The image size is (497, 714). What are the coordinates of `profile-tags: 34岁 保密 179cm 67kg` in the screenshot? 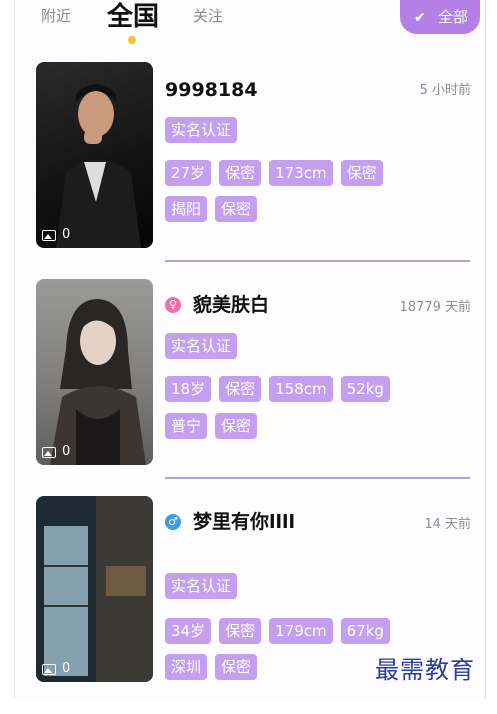 It's located at (277, 631).